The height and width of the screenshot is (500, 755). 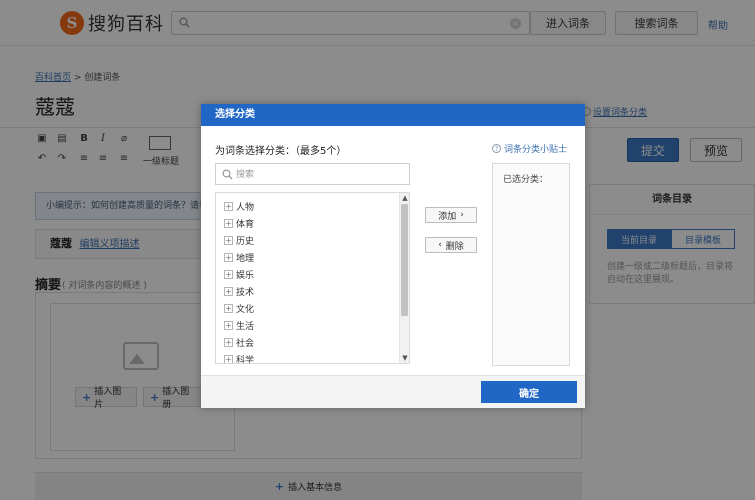 What do you see at coordinates (529, 392) in the screenshot?
I see `confirm-button: 确定` at bounding box center [529, 392].